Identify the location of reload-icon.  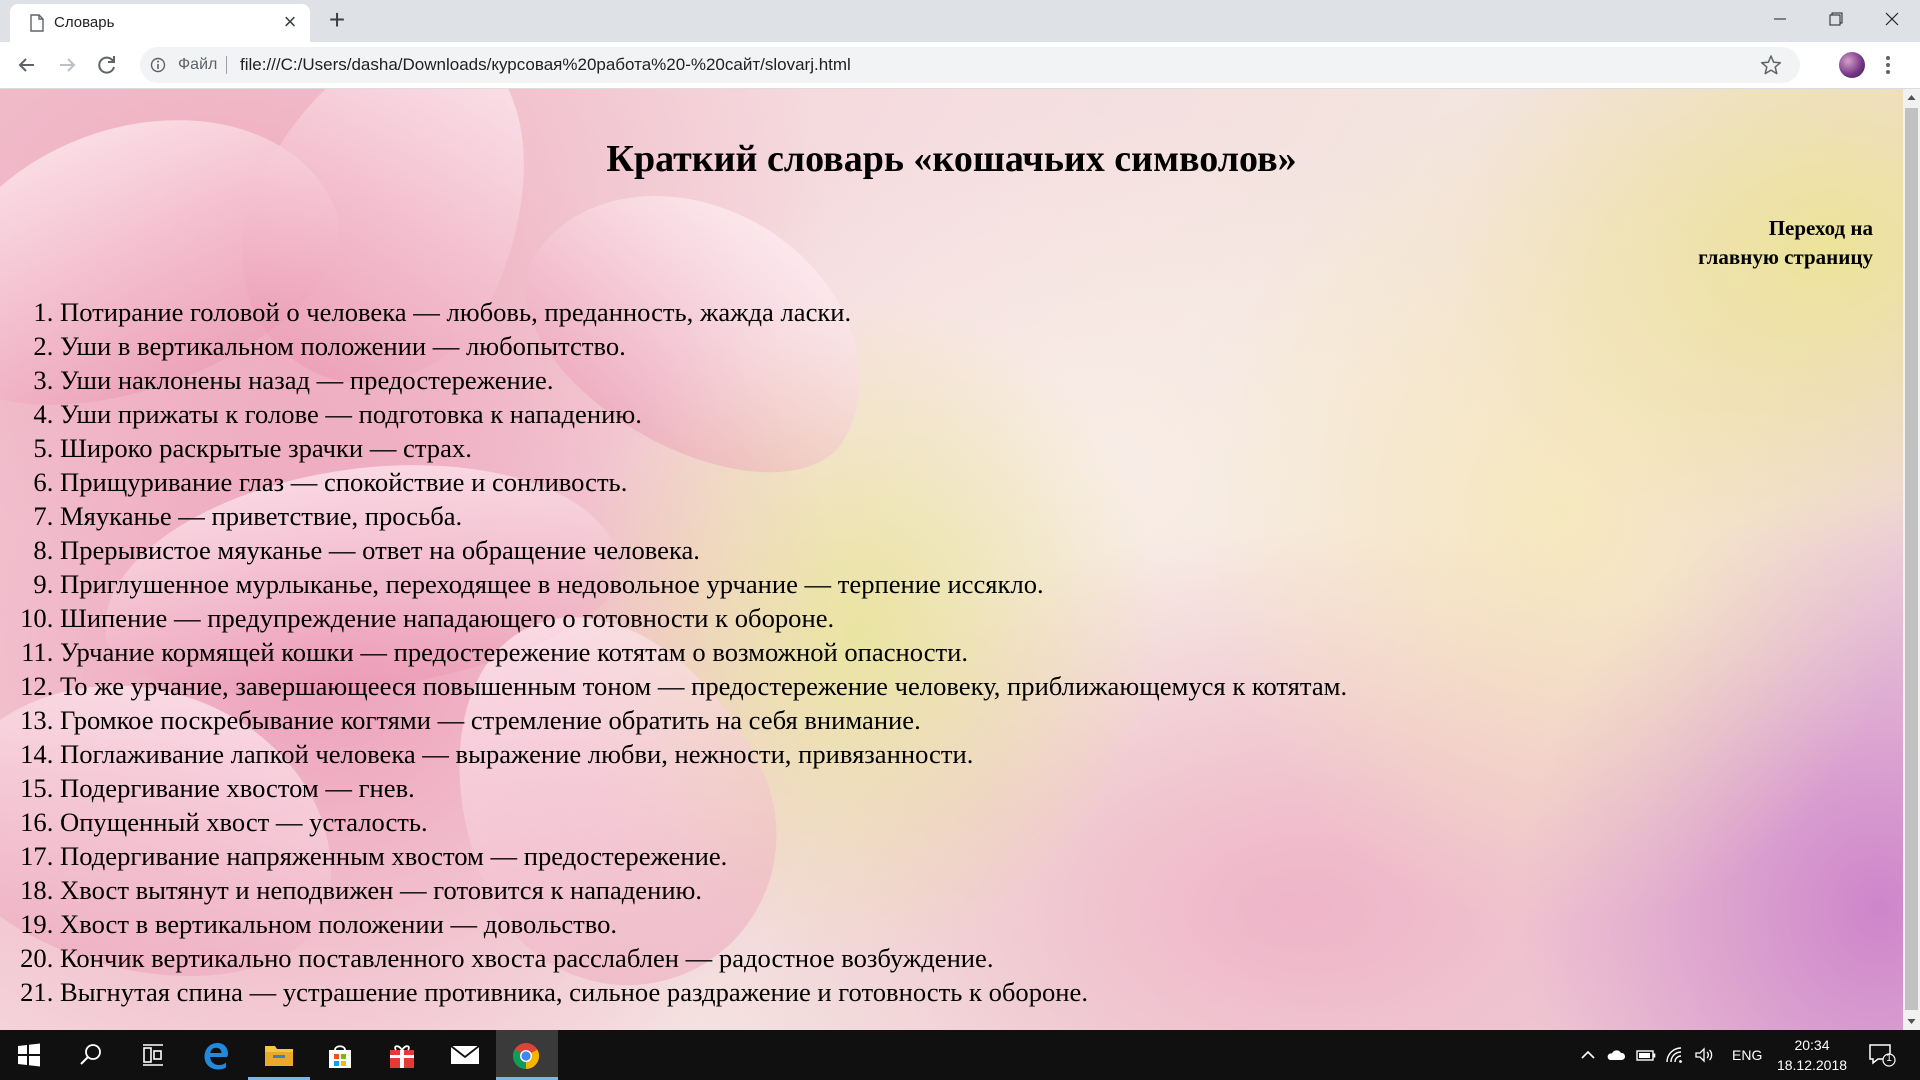
(106, 65).